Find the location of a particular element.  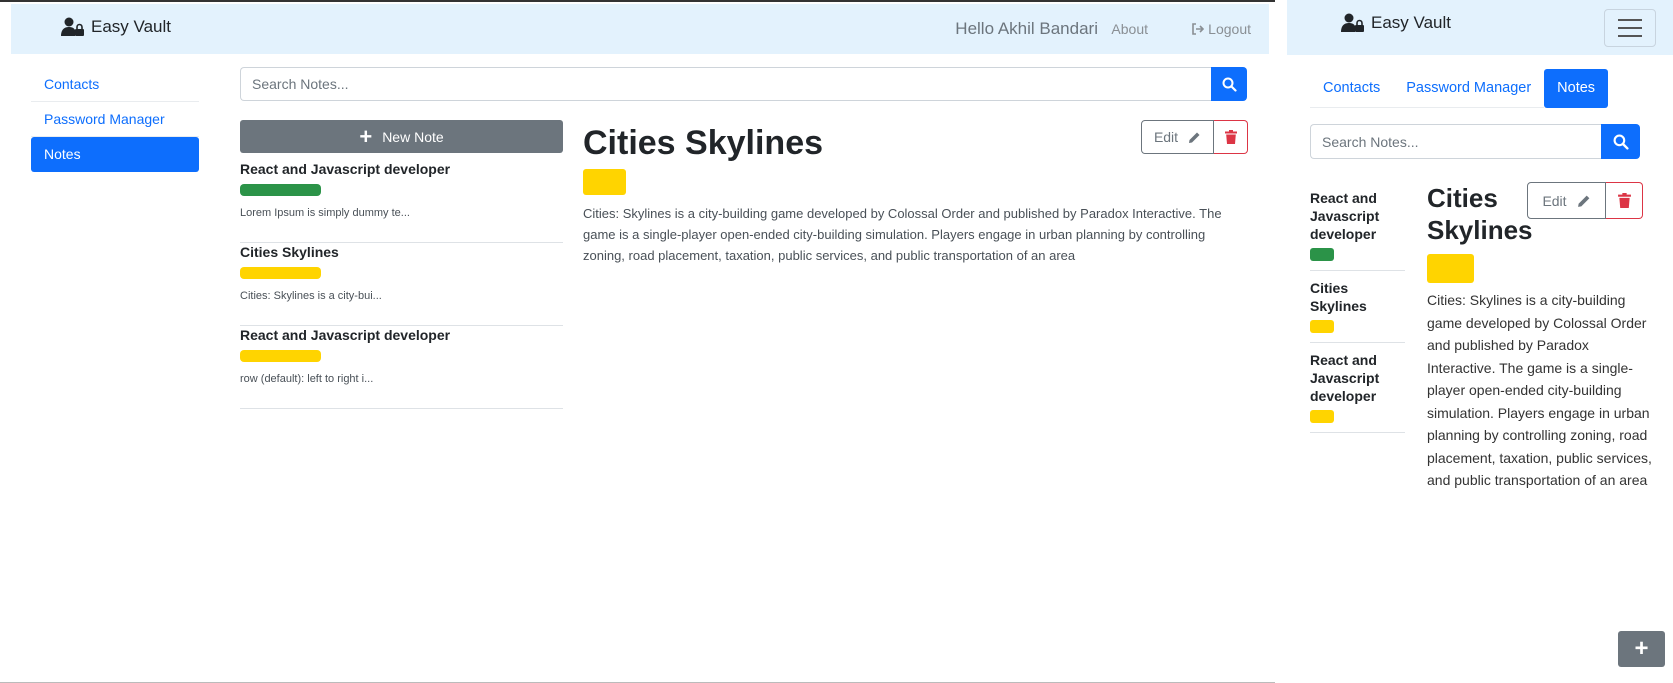

tab-contacts: Contacts is located at coordinates (1352, 88).